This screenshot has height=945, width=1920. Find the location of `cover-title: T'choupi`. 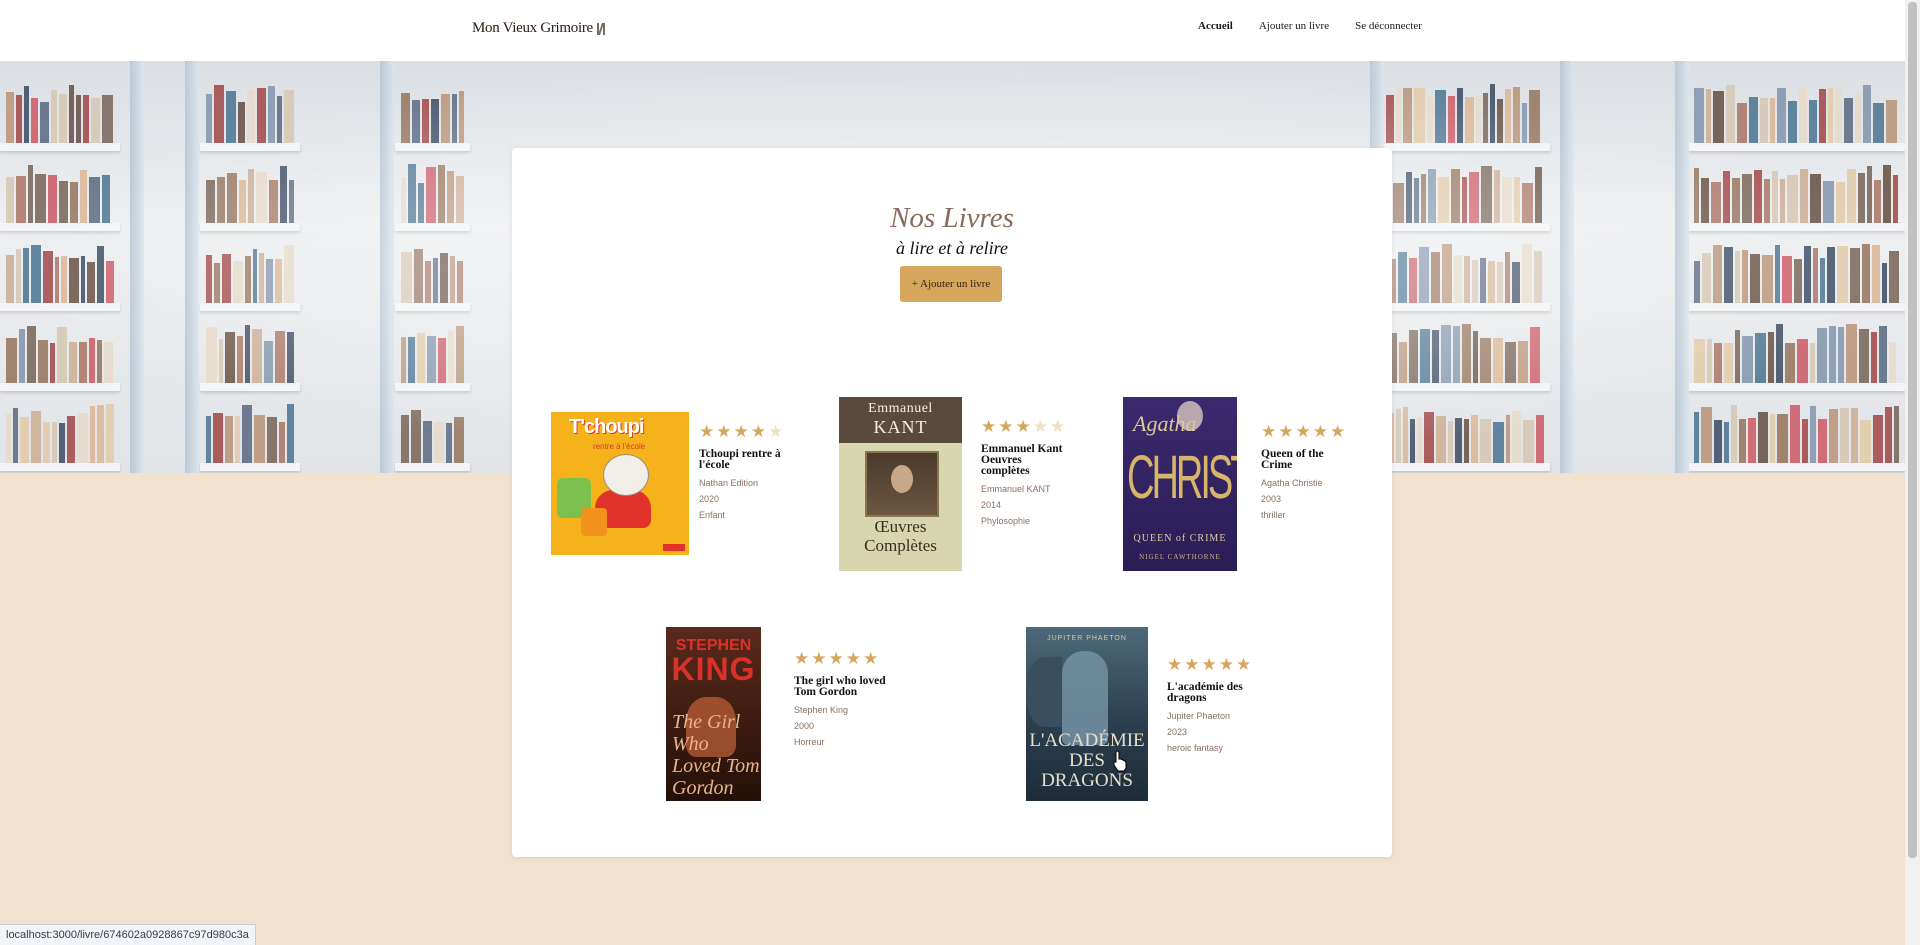

cover-title: T'choupi is located at coordinates (607, 427).